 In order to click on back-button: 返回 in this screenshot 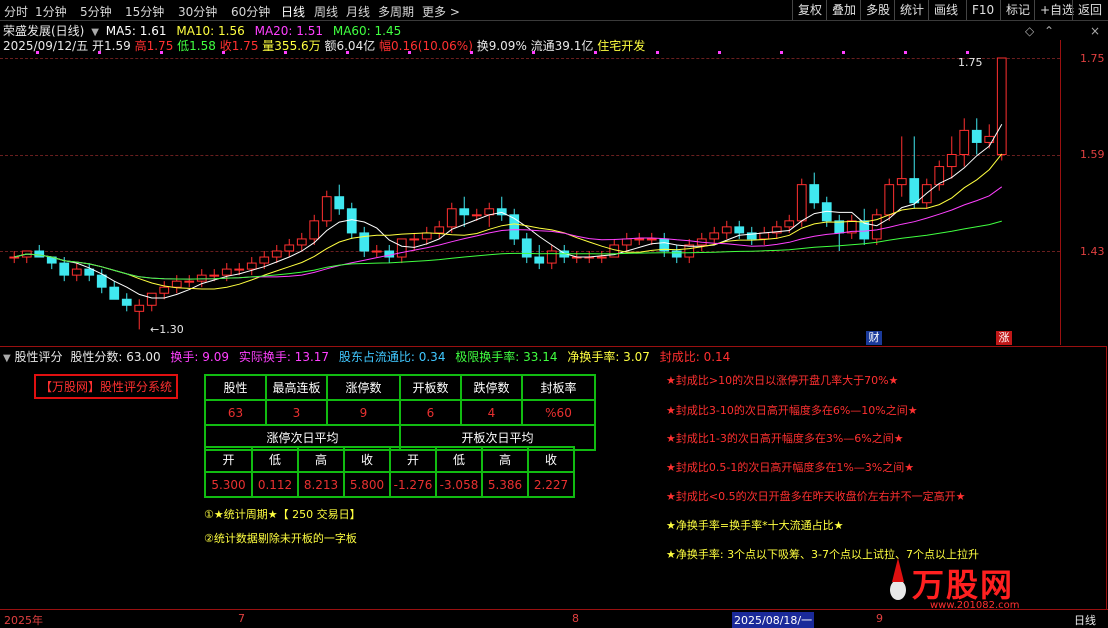, I will do `click(1089, 10)`.